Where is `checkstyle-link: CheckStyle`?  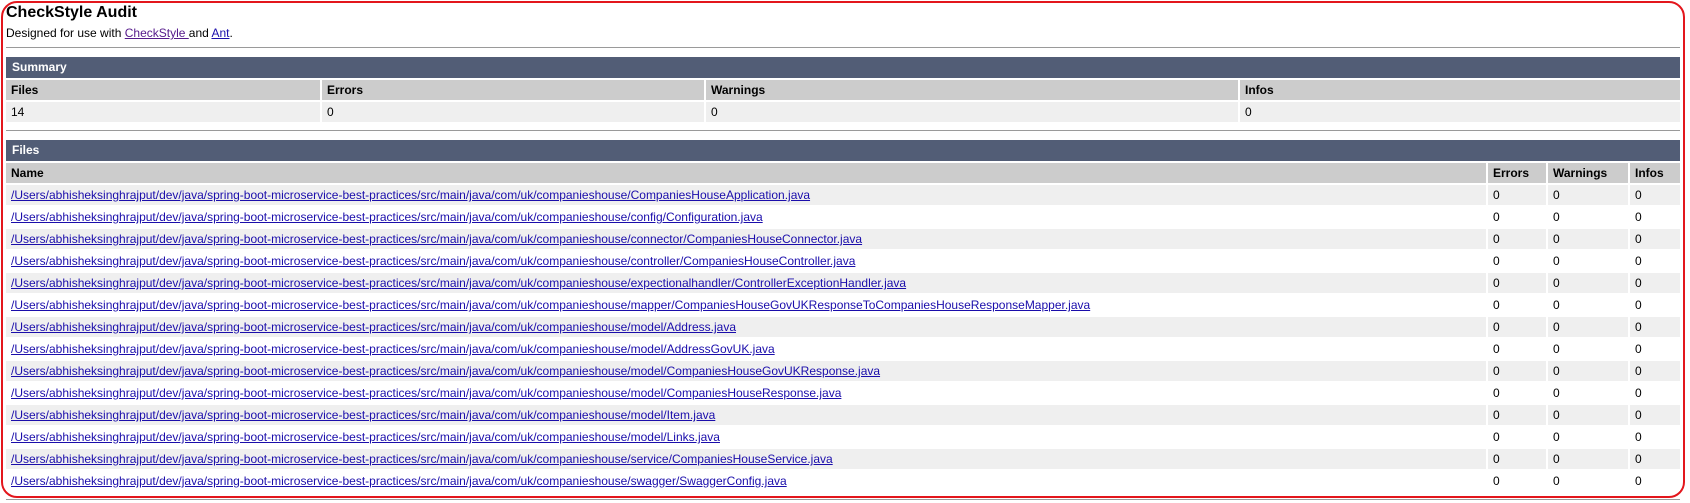 checkstyle-link: CheckStyle is located at coordinates (157, 33).